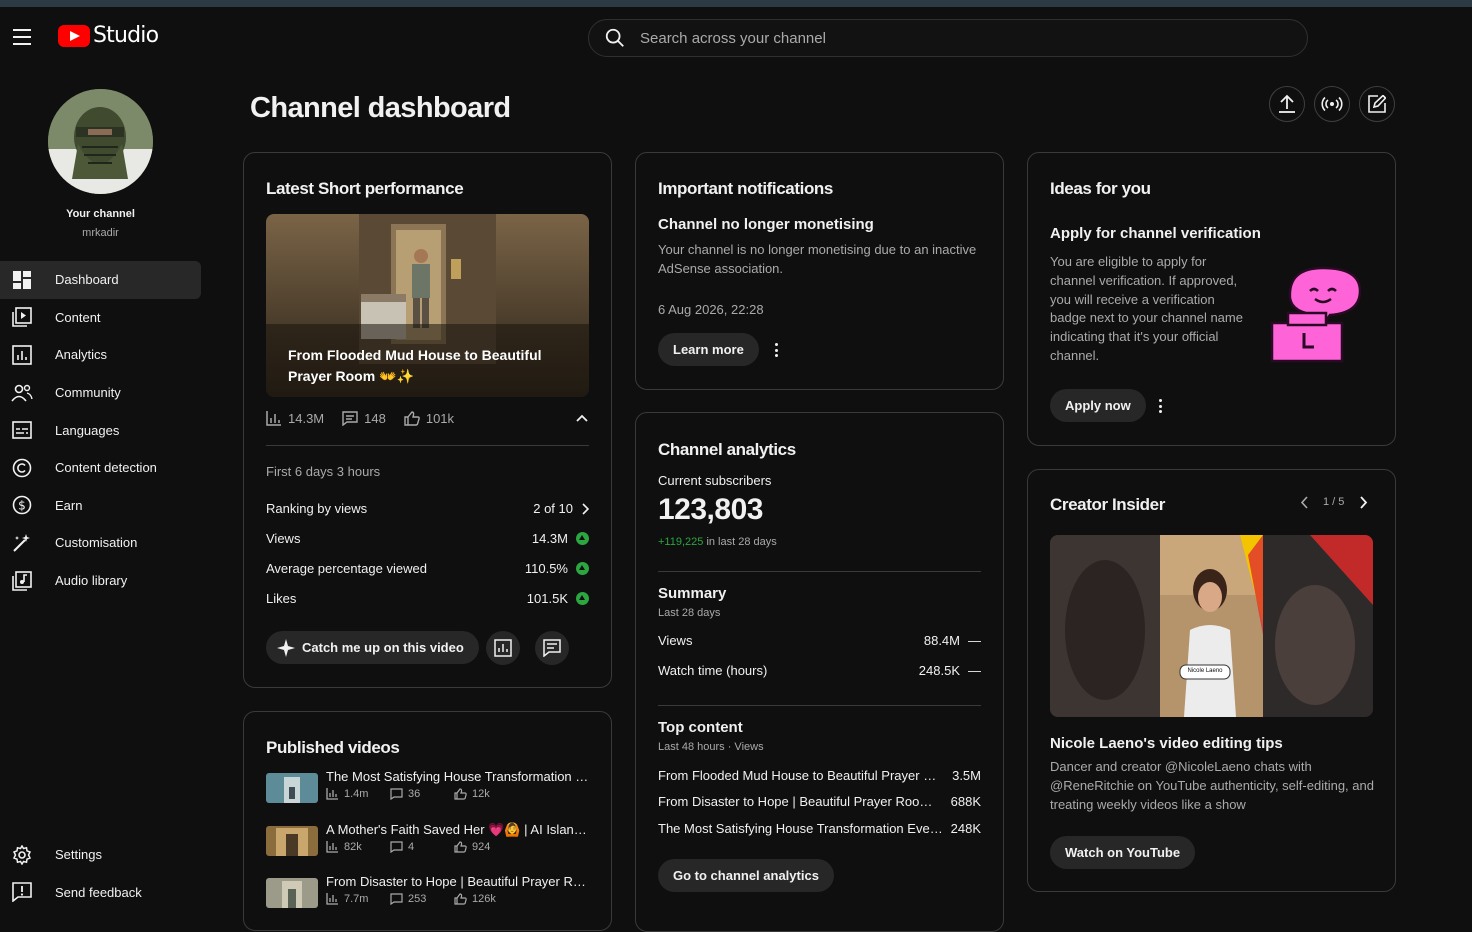 This screenshot has width=1472, height=932. What do you see at coordinates (78, 855) in the screenshot?
I see `sidebar-item-label: Settings` at bounding box center [78, 855].